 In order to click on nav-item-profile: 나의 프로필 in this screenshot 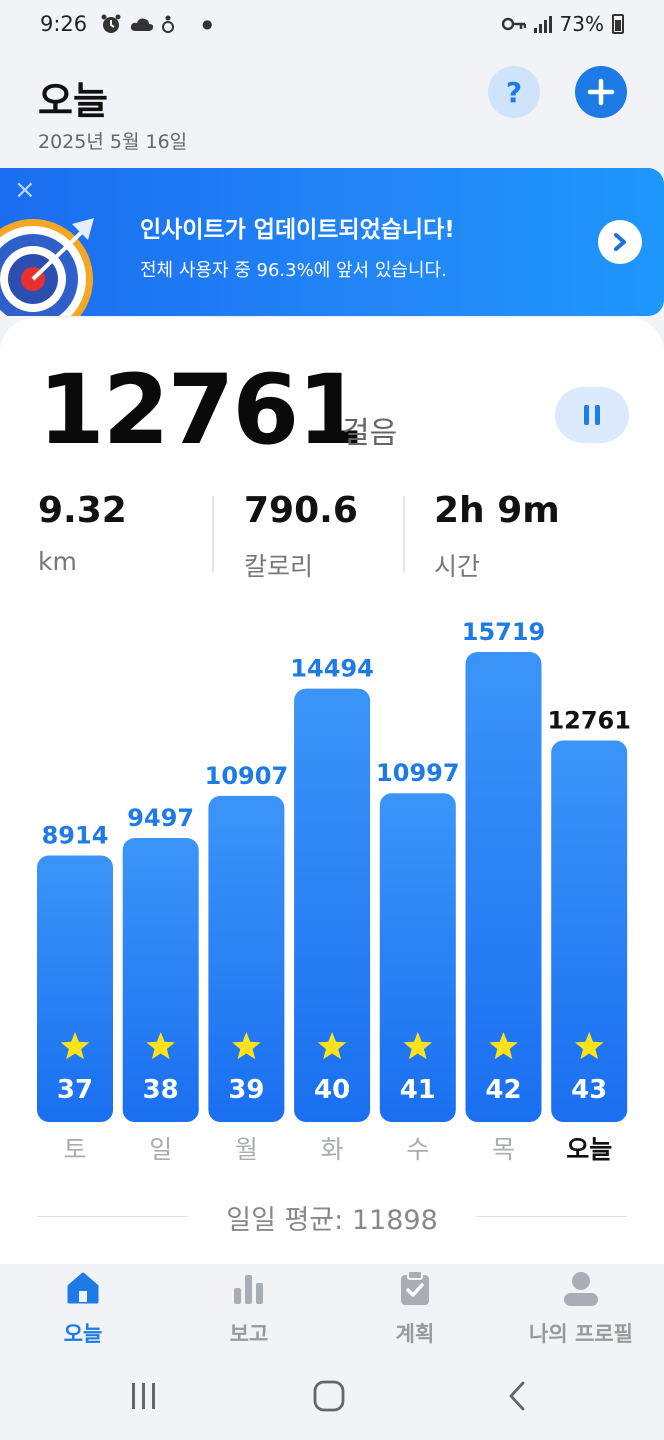, I will do `click(581, 1308)`.